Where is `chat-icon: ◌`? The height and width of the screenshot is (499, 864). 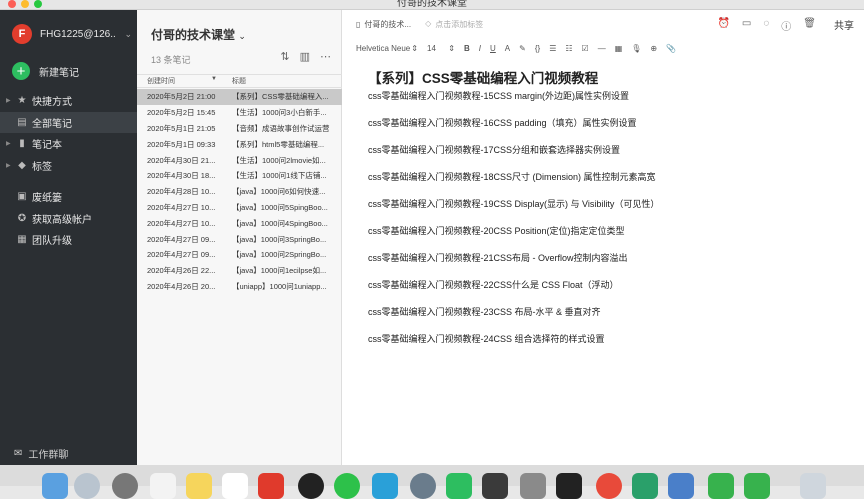 chat-icon: ◌ is located at coordinates (766, 25).